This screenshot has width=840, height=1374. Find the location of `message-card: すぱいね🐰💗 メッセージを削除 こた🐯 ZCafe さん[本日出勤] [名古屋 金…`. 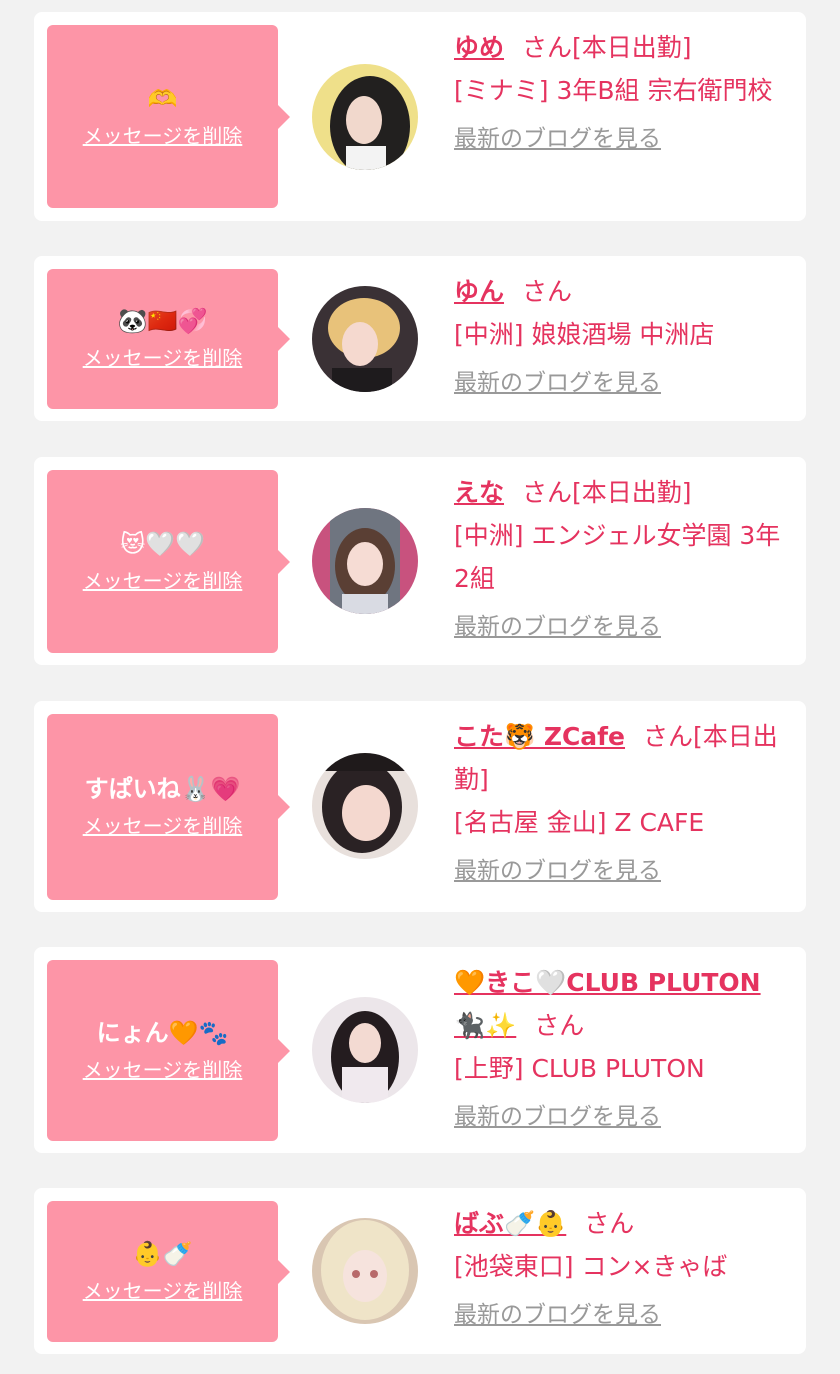

message-card: すぱいね🐰💗 メッセージを削除 こた🐯 ZCafe さん[本日出勤] [名古屋 金… is located at coordinates (420, 806).